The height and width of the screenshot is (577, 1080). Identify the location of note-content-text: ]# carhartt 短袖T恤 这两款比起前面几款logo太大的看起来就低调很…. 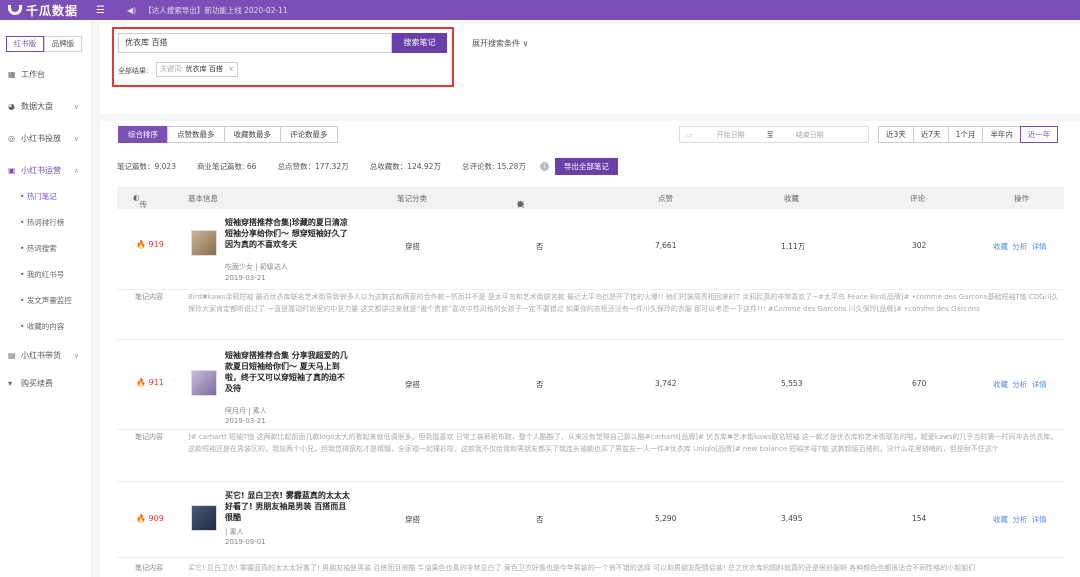
(623, 443).